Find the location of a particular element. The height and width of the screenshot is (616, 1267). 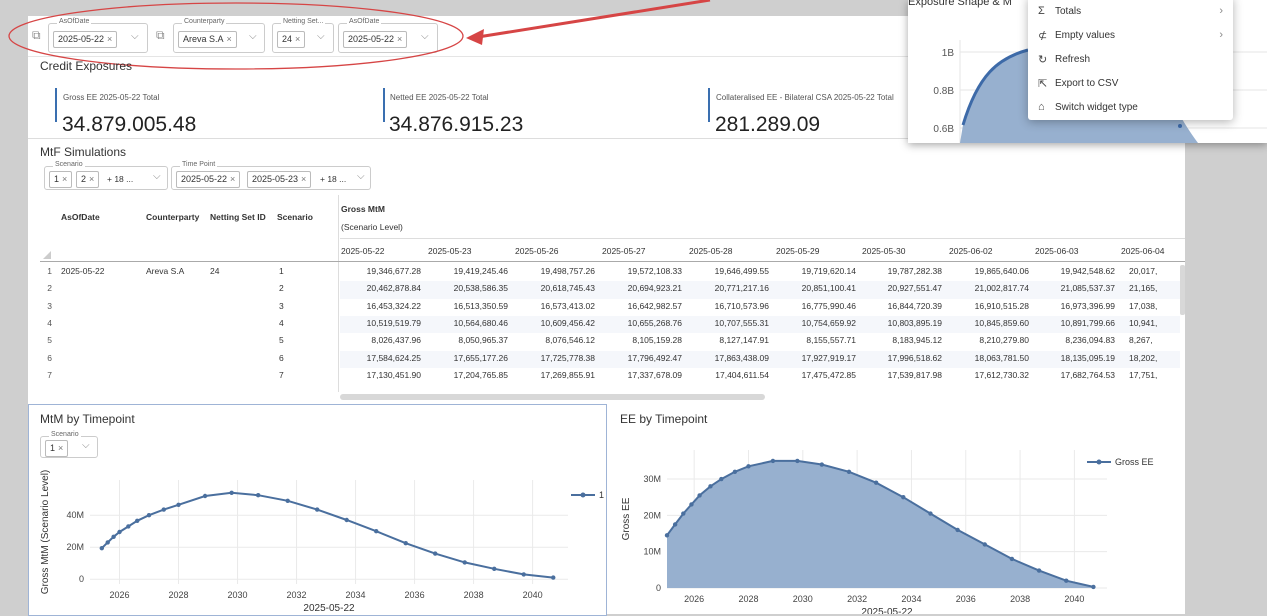

y-axis-label: Gross EE is located at coordinates (626, 518).